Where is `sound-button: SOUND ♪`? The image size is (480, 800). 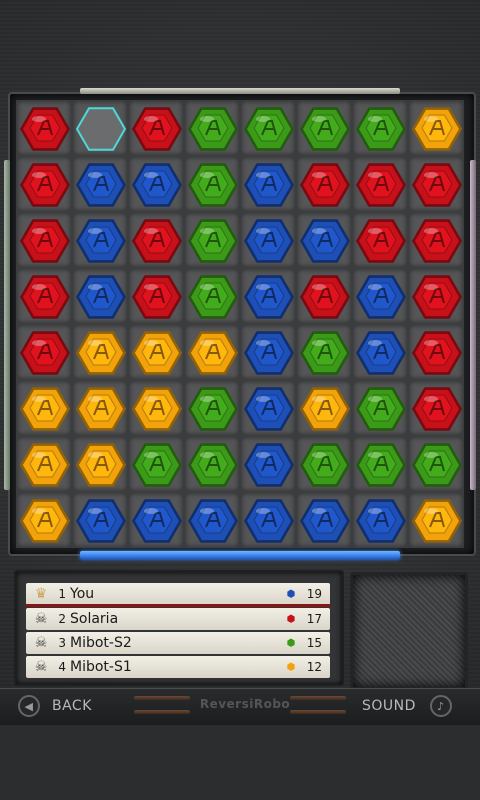 sound-button: SOUND ♪ is located at coordinates (407, 706).